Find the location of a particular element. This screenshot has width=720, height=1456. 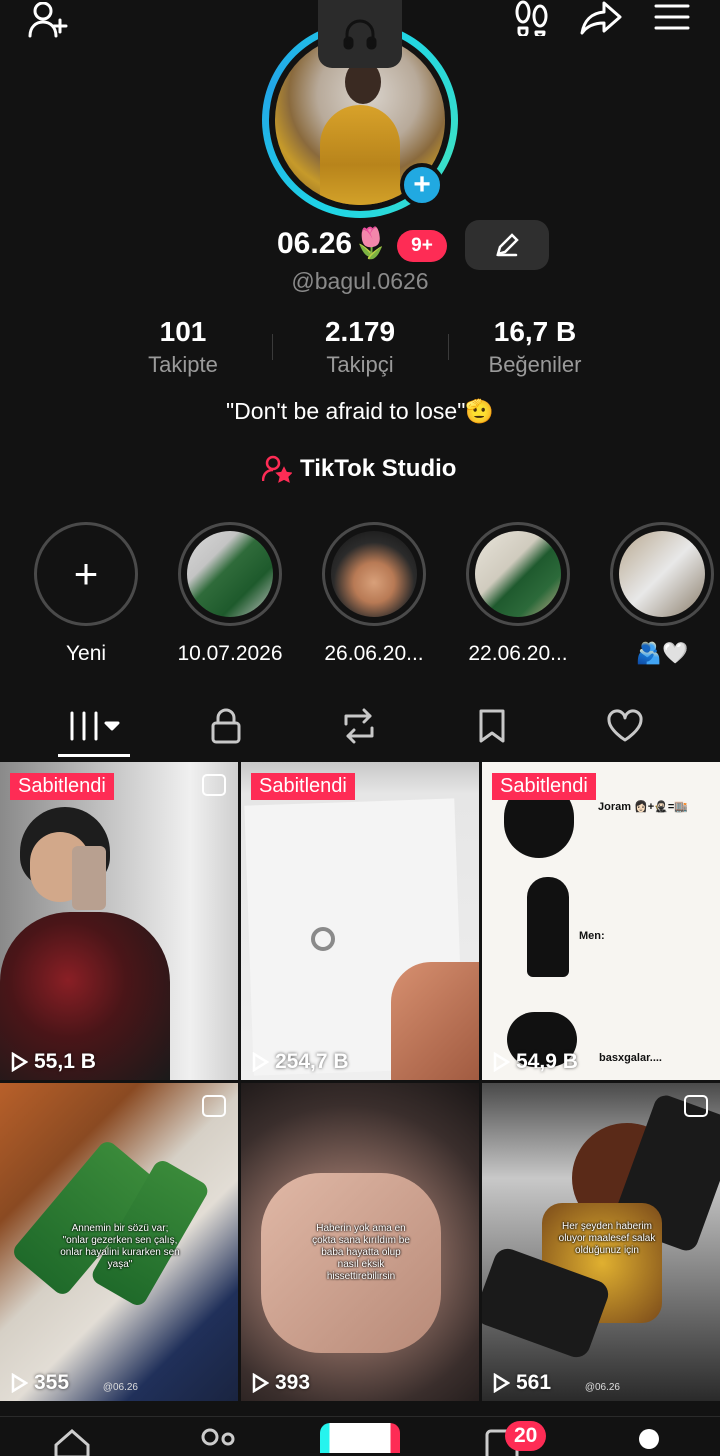

studio-icon is located at coordinates (277, 469).